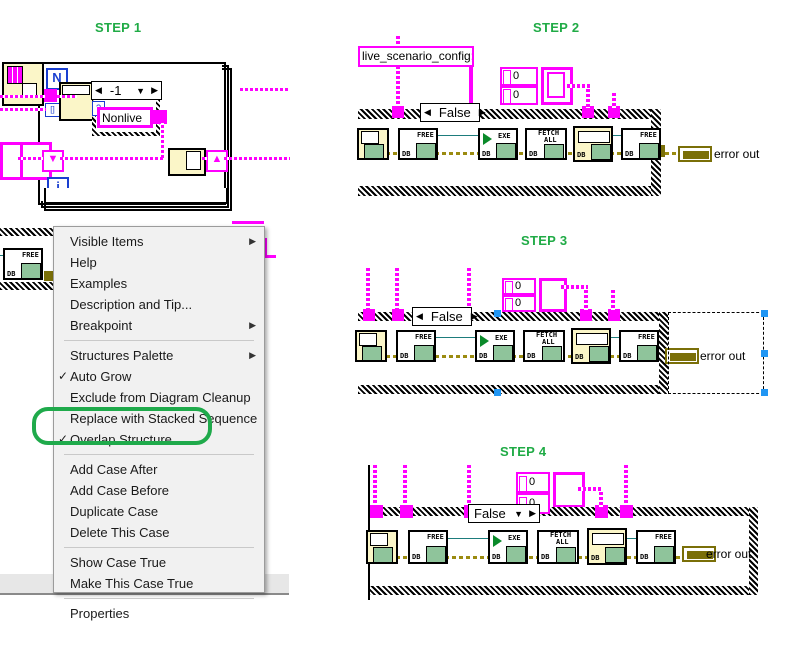  I want to click on step2-case-selector: ◀ False ▶, so click(453, 112).